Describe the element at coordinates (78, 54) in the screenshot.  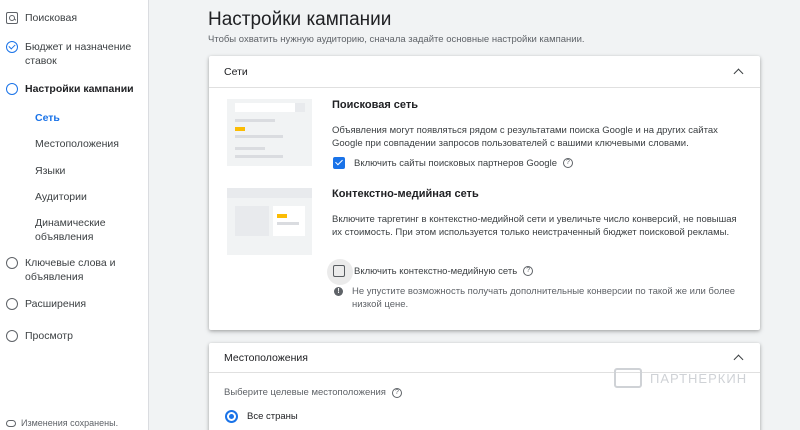
I see `sidebar-item-label: Бюджет и назначение ставок` at that location.